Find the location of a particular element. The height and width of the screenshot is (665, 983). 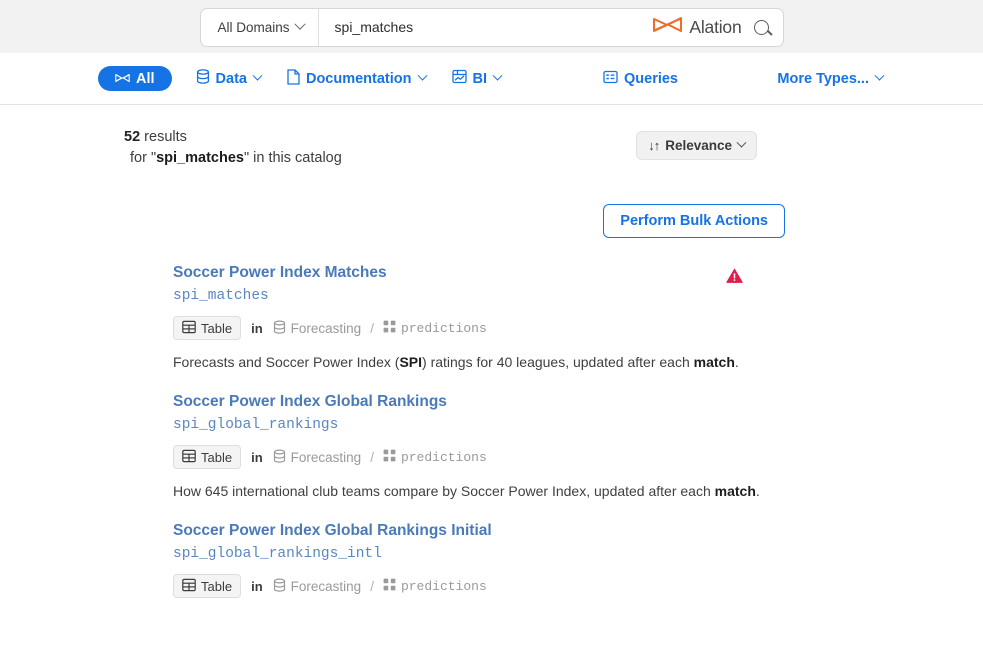

tab-queries-label: Queries is located at coordinates (651, 78).